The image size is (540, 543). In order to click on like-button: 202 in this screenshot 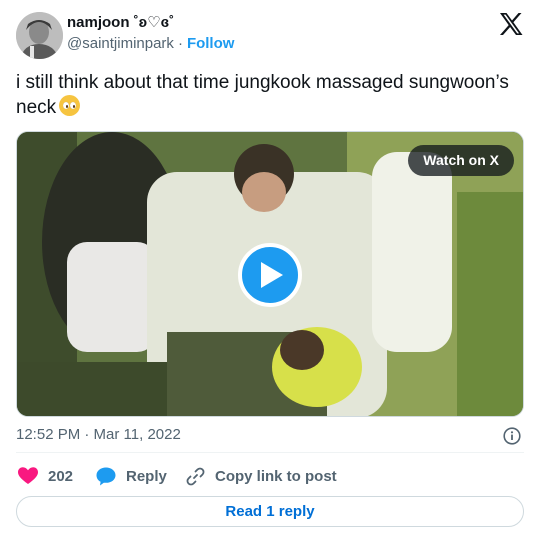, I will do `click(45, 476)`.